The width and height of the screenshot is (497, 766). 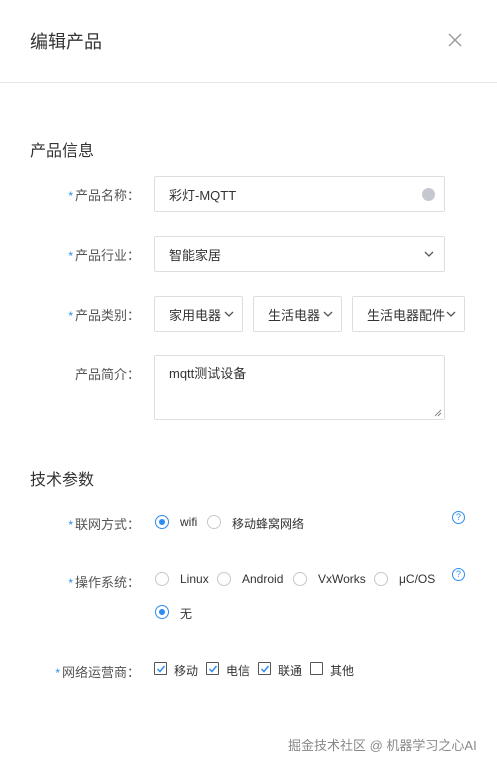 I want to click on category-level2-select: 生活电器, so click(x=297, y=314).